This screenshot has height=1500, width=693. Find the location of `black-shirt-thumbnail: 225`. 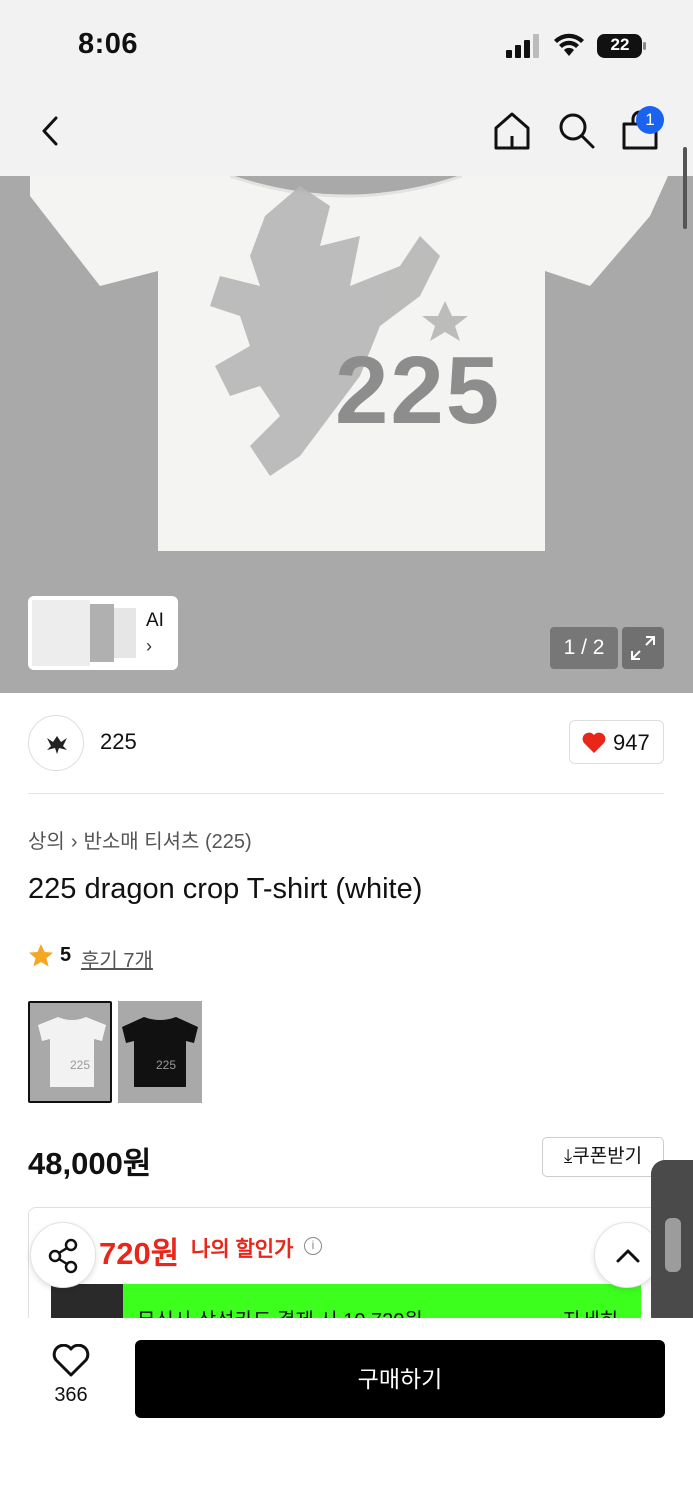

black-shirt-thumbnail: 225 is located at coordinates (160, 1052).